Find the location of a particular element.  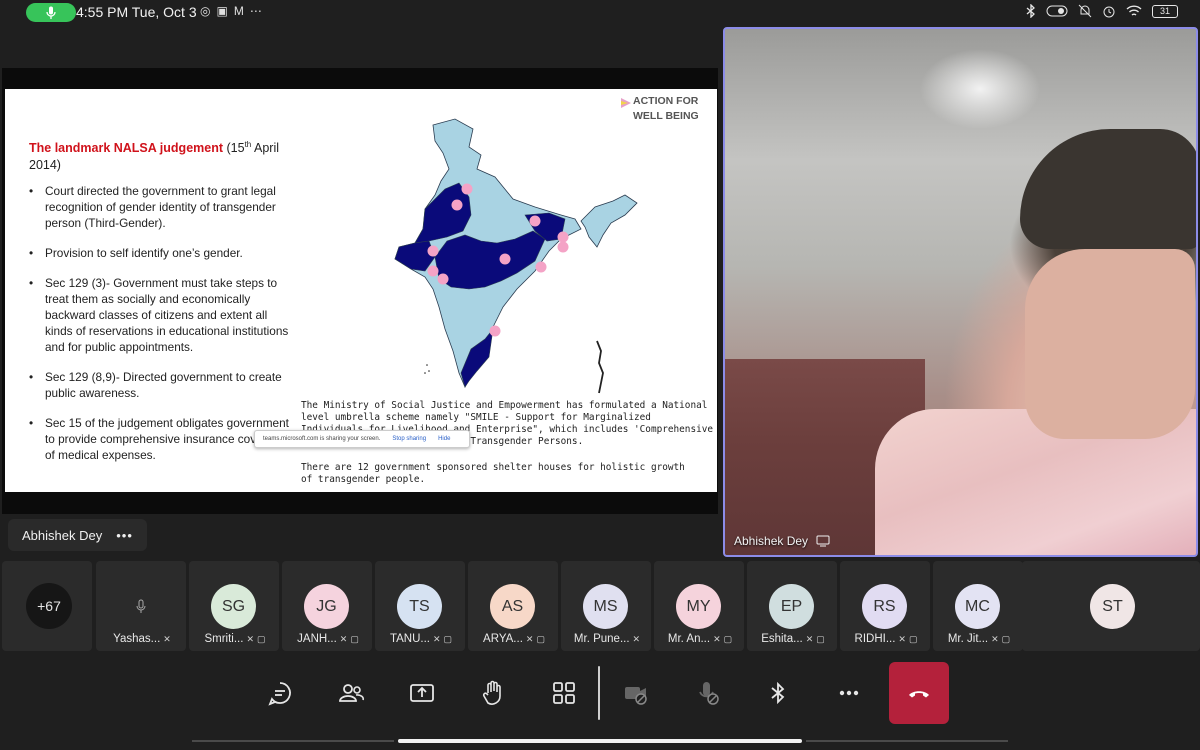

avatar: MY is located at coordinates (698, 606).